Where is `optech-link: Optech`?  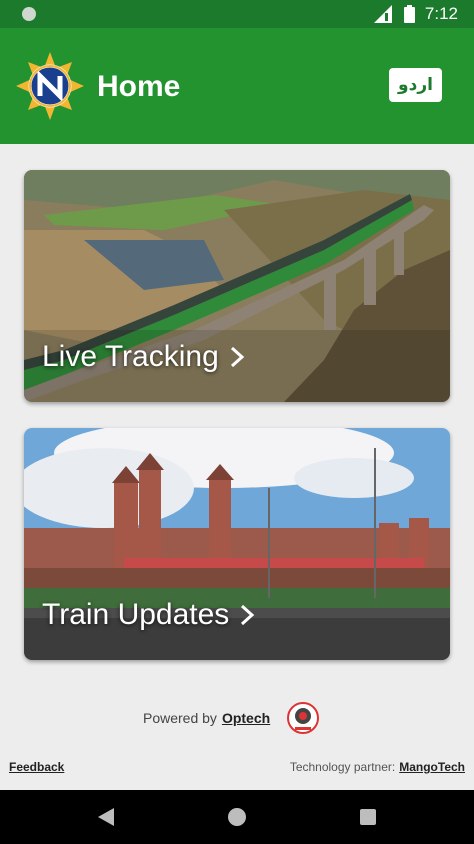 optech-link: Optech is located at coordinates (246, 718).